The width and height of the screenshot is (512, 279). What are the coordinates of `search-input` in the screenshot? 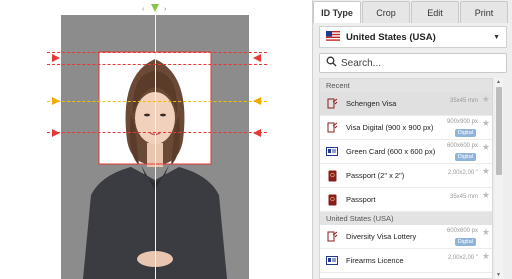 It's located at (421, 63).